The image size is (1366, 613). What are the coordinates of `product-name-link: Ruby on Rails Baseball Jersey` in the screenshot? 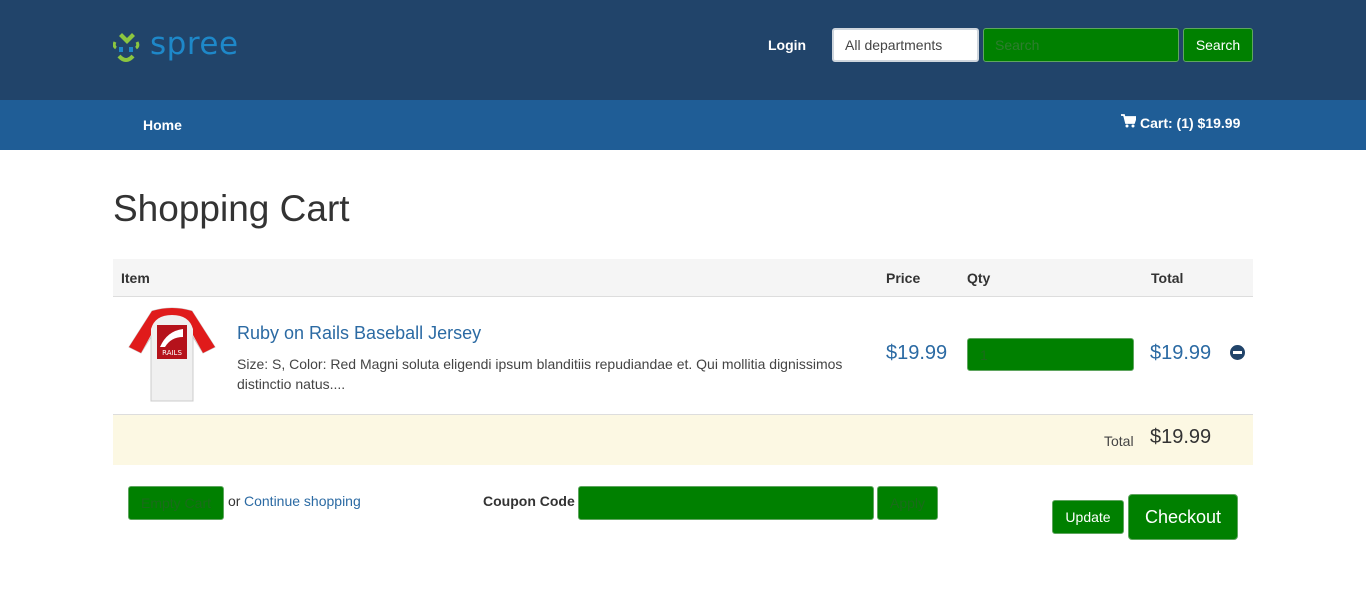 It's located at (359, 333).